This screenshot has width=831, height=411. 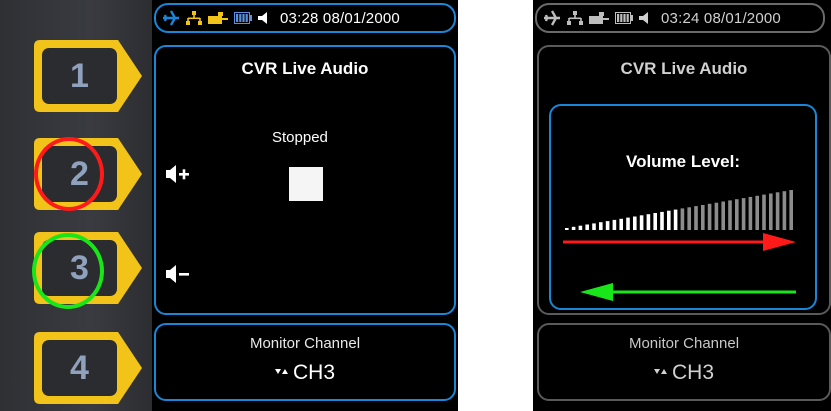 What do you see at coordinates (79, 75) in the screenshot?
I see `softkey-1-label: 1` at bounding box center [79, 75].